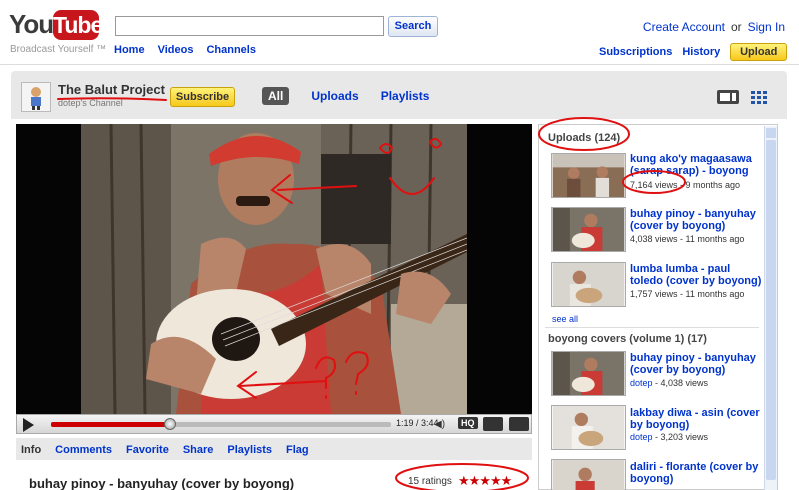 This screenshot has width=799, height=490. What do you see at coordinates (696, 473) in the screenshot?
I see `playlist-item-title: daliri - florante (cover by boyong)` at bounding box center [696, 473].